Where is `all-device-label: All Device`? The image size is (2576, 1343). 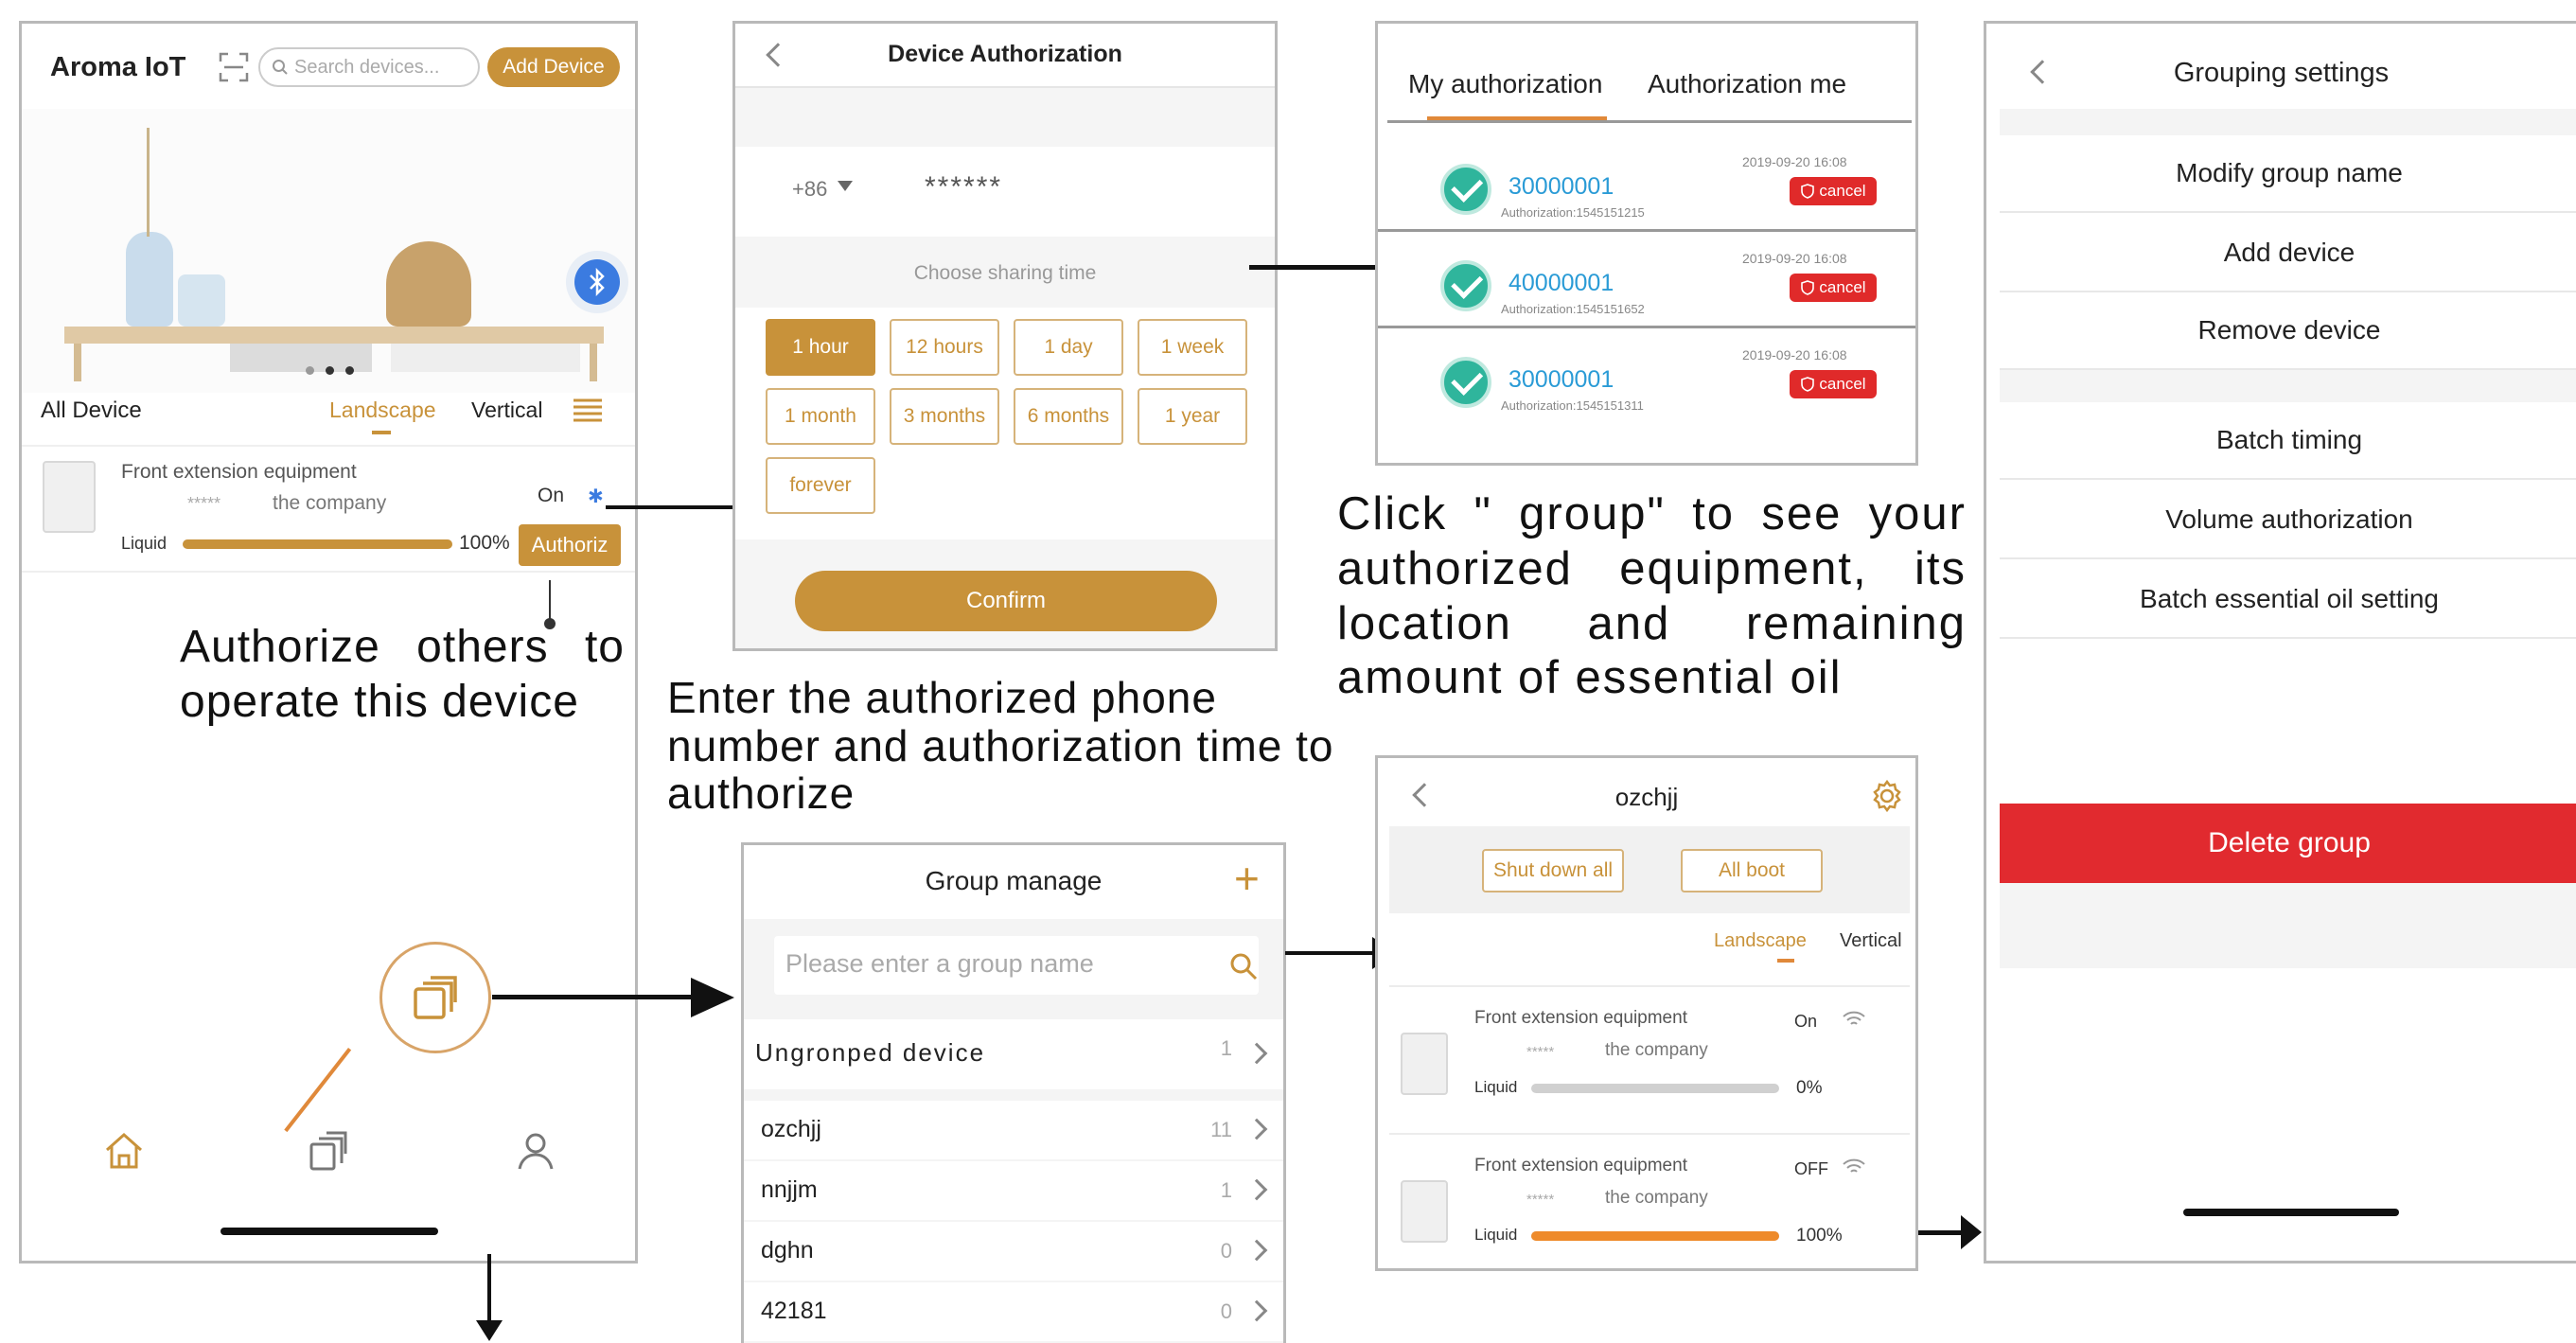
all-device-label: All Device is located at coordinates (91, 410).